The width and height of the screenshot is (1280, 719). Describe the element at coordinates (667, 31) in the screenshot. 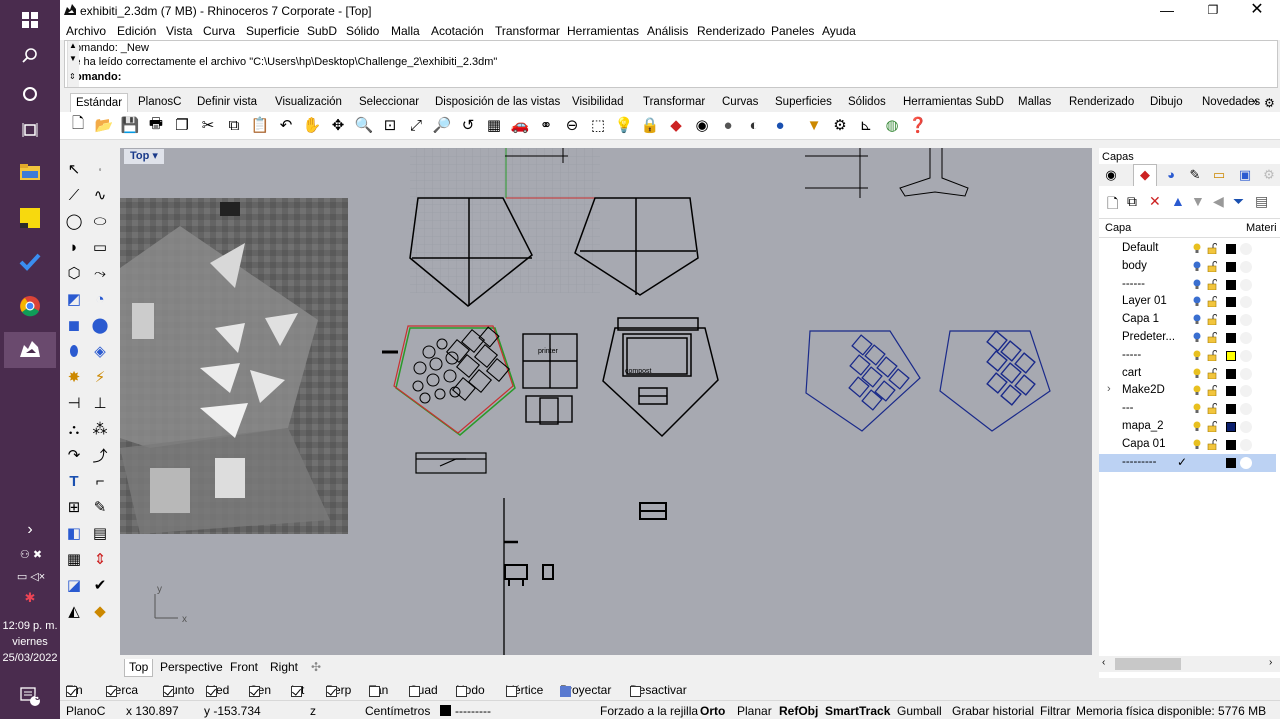

I see `menu-analisis: Análisis` at that location.